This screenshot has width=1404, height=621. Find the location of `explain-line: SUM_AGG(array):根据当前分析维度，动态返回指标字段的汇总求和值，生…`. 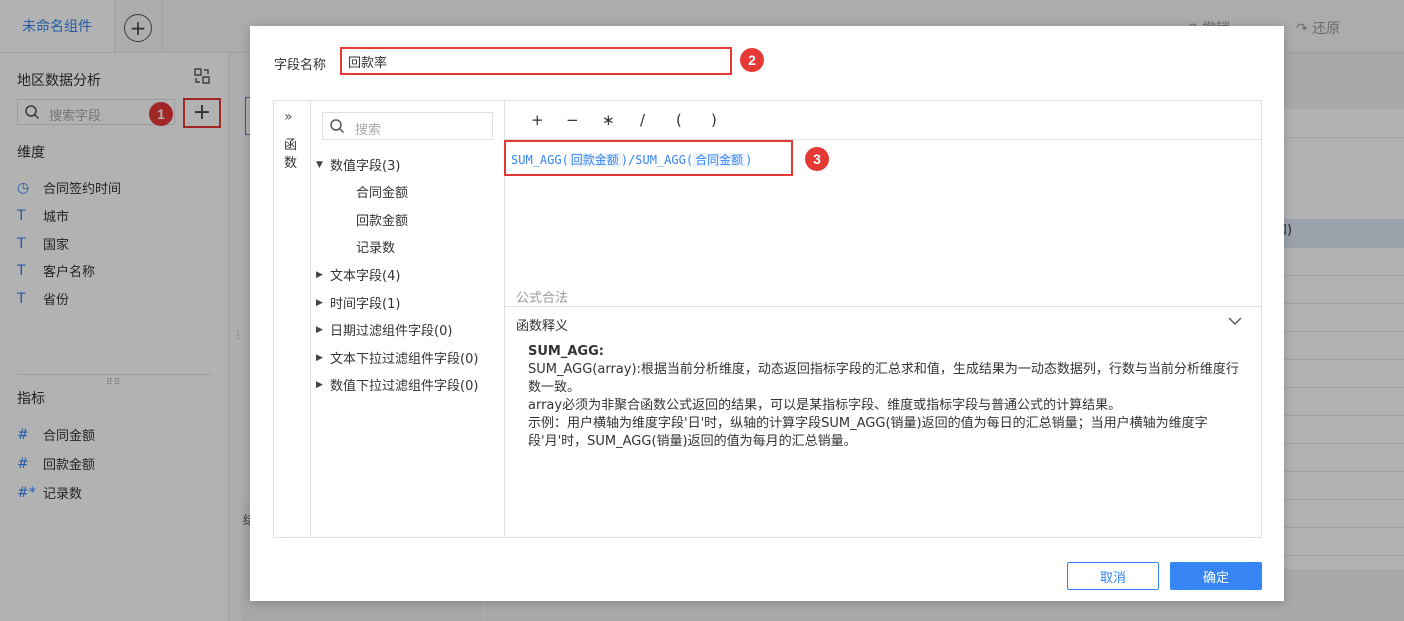

explain-line: SUM_AGG(array):根据当前分析维度，动态返回指标字段的汇总求和值，生… is located at coordinates (883, 378).